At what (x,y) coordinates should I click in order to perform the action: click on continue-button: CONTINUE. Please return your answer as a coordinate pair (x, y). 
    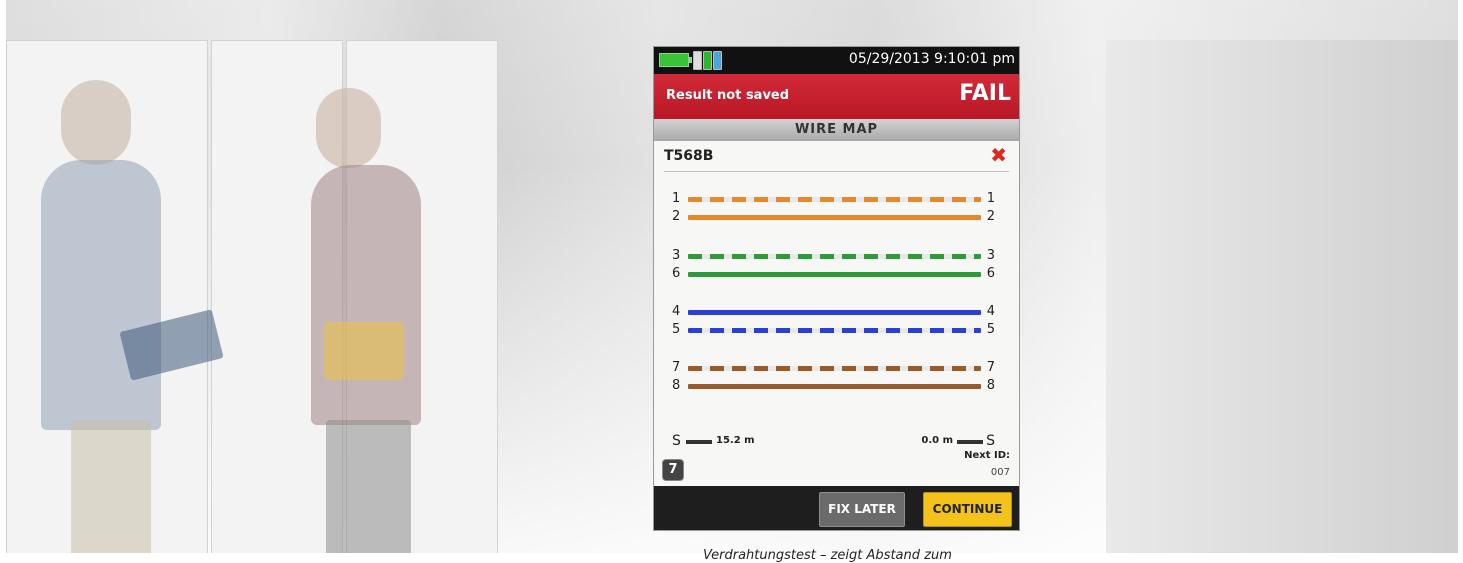
    Looking at the image, I should click on (967, 509).